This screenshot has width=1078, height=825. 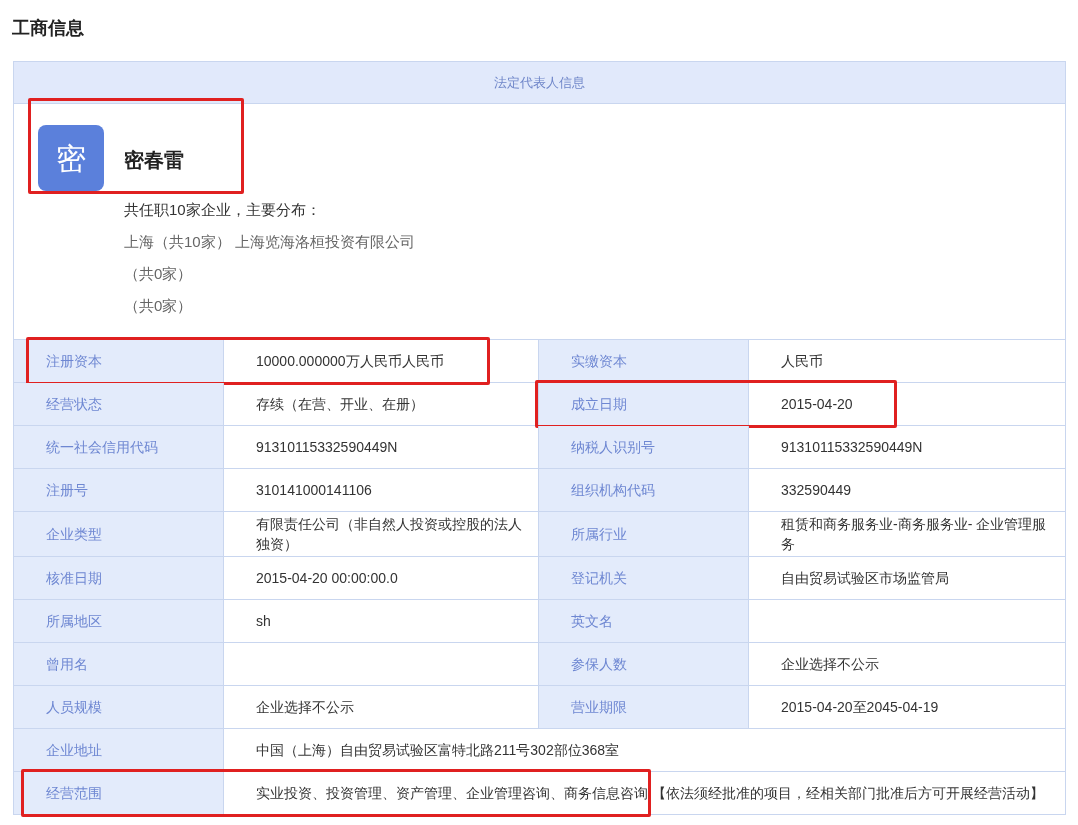 What do you see at coordinates (119, 404) in the screenshot?
I see `field-label: 经营状态` at bounding box center [119, 404].